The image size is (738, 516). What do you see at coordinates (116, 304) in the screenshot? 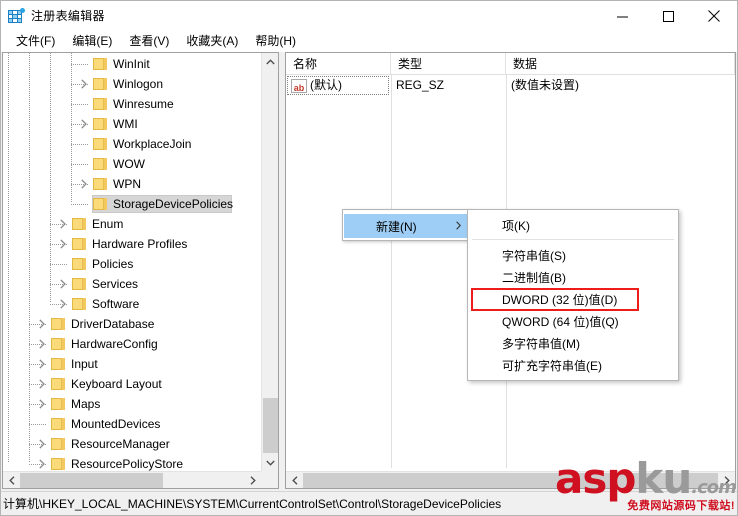
I see `tree-item-label: Software` at bounding box center [116, 304].